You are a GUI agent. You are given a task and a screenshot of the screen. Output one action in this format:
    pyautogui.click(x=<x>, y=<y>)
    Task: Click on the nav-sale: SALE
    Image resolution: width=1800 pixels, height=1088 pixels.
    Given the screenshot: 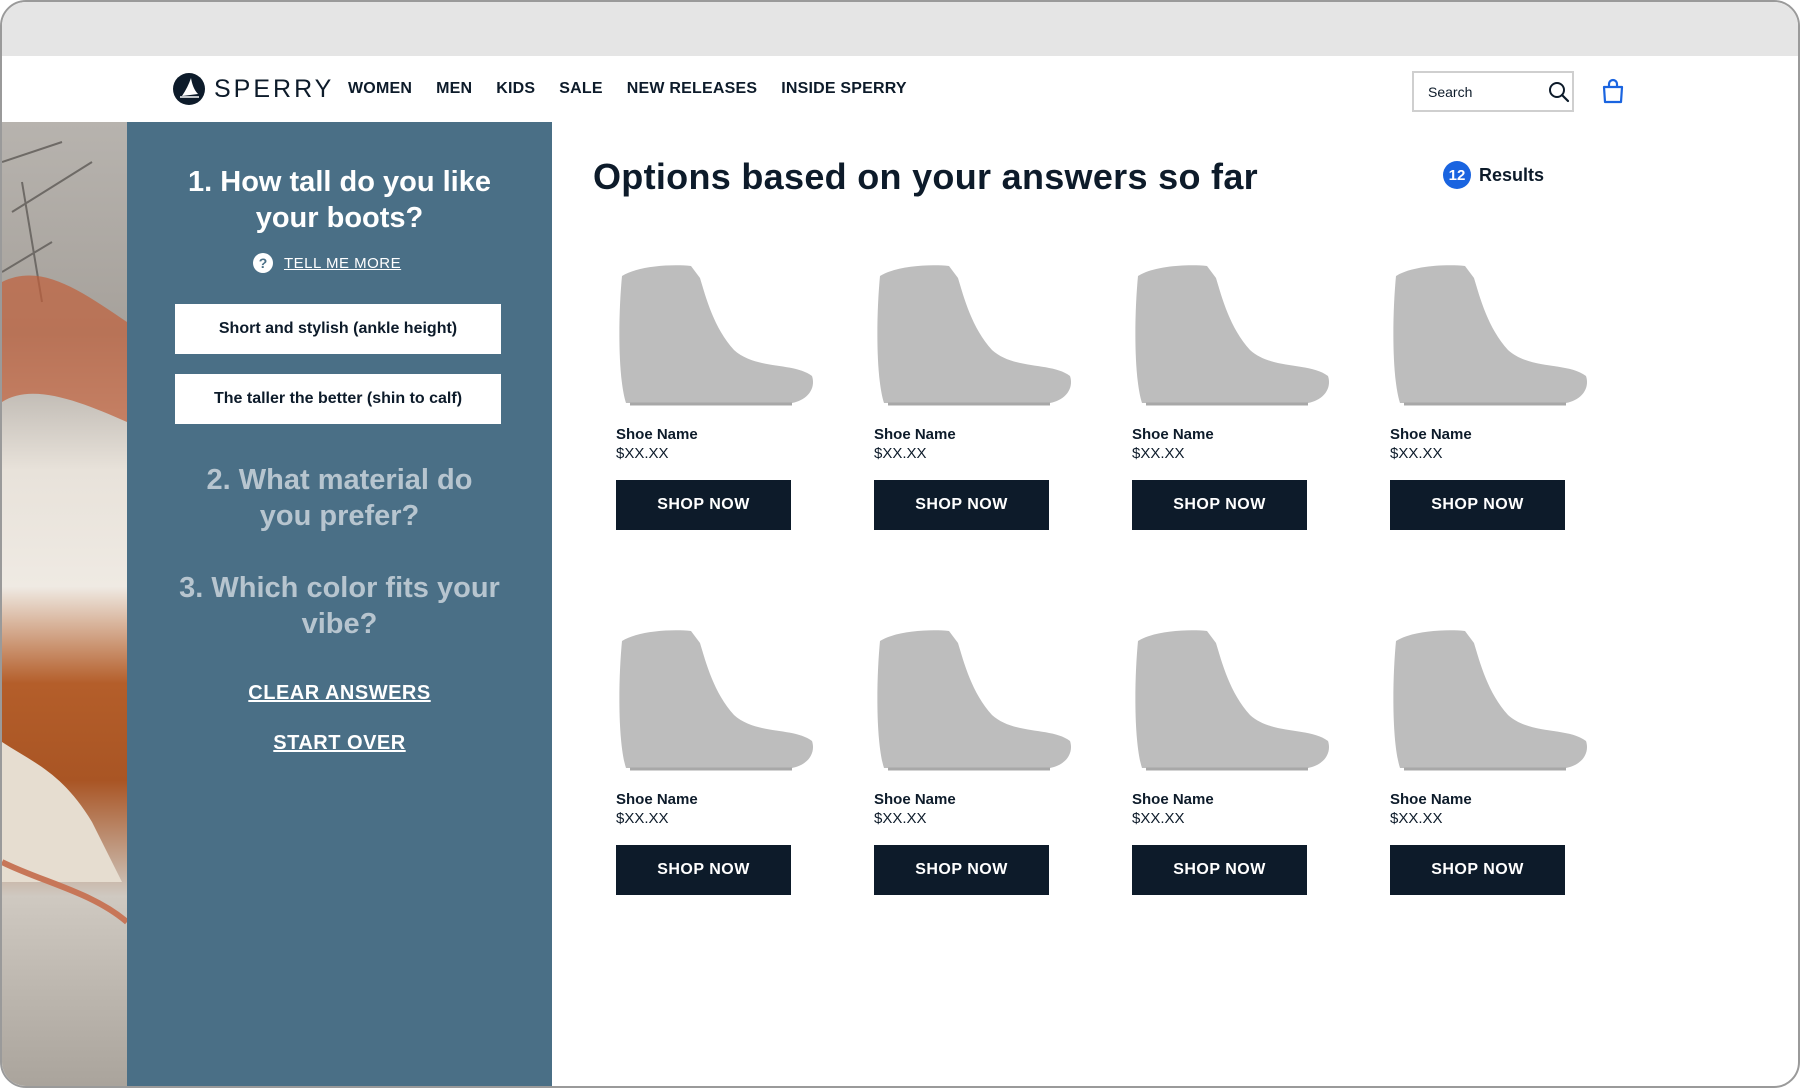 What is the action you would take?
    pyautogui.click(x=580, y=89)
    